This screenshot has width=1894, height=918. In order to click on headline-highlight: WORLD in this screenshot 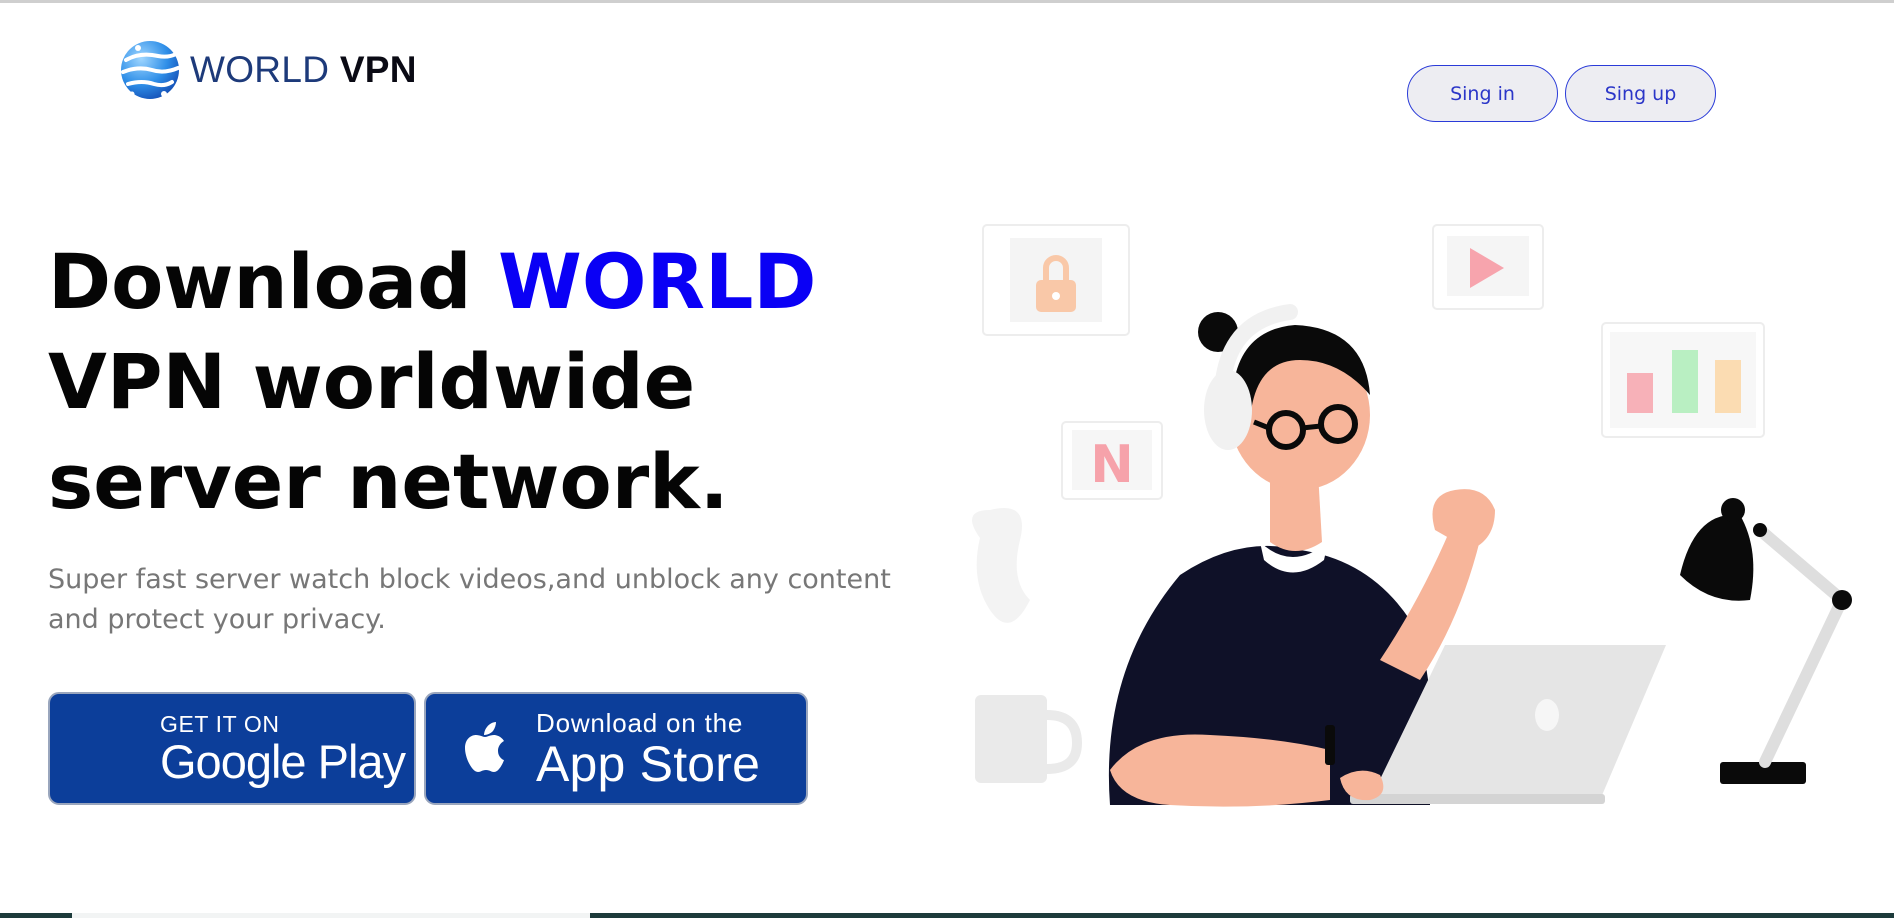, I will do `click(657, 281)`.